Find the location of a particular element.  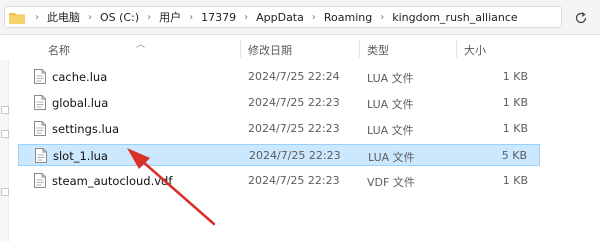

breadcrumb-roaming: Roaming is located at coordinates (348, 17).